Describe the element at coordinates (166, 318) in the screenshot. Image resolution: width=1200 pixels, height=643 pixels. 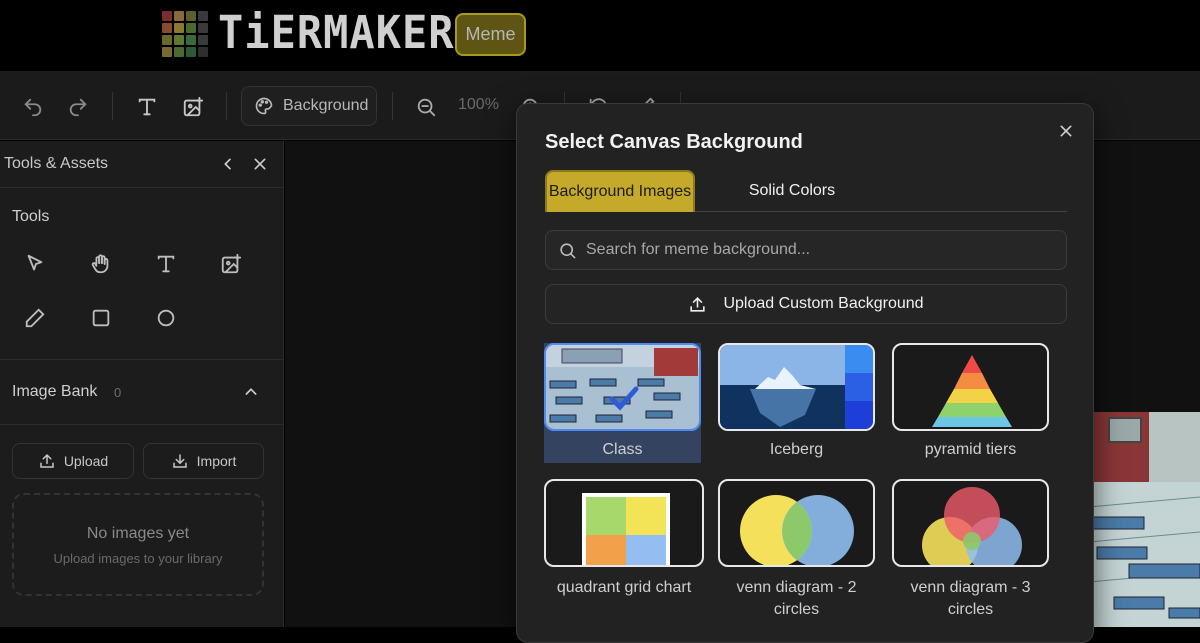
I see `circle-icon` at that location.